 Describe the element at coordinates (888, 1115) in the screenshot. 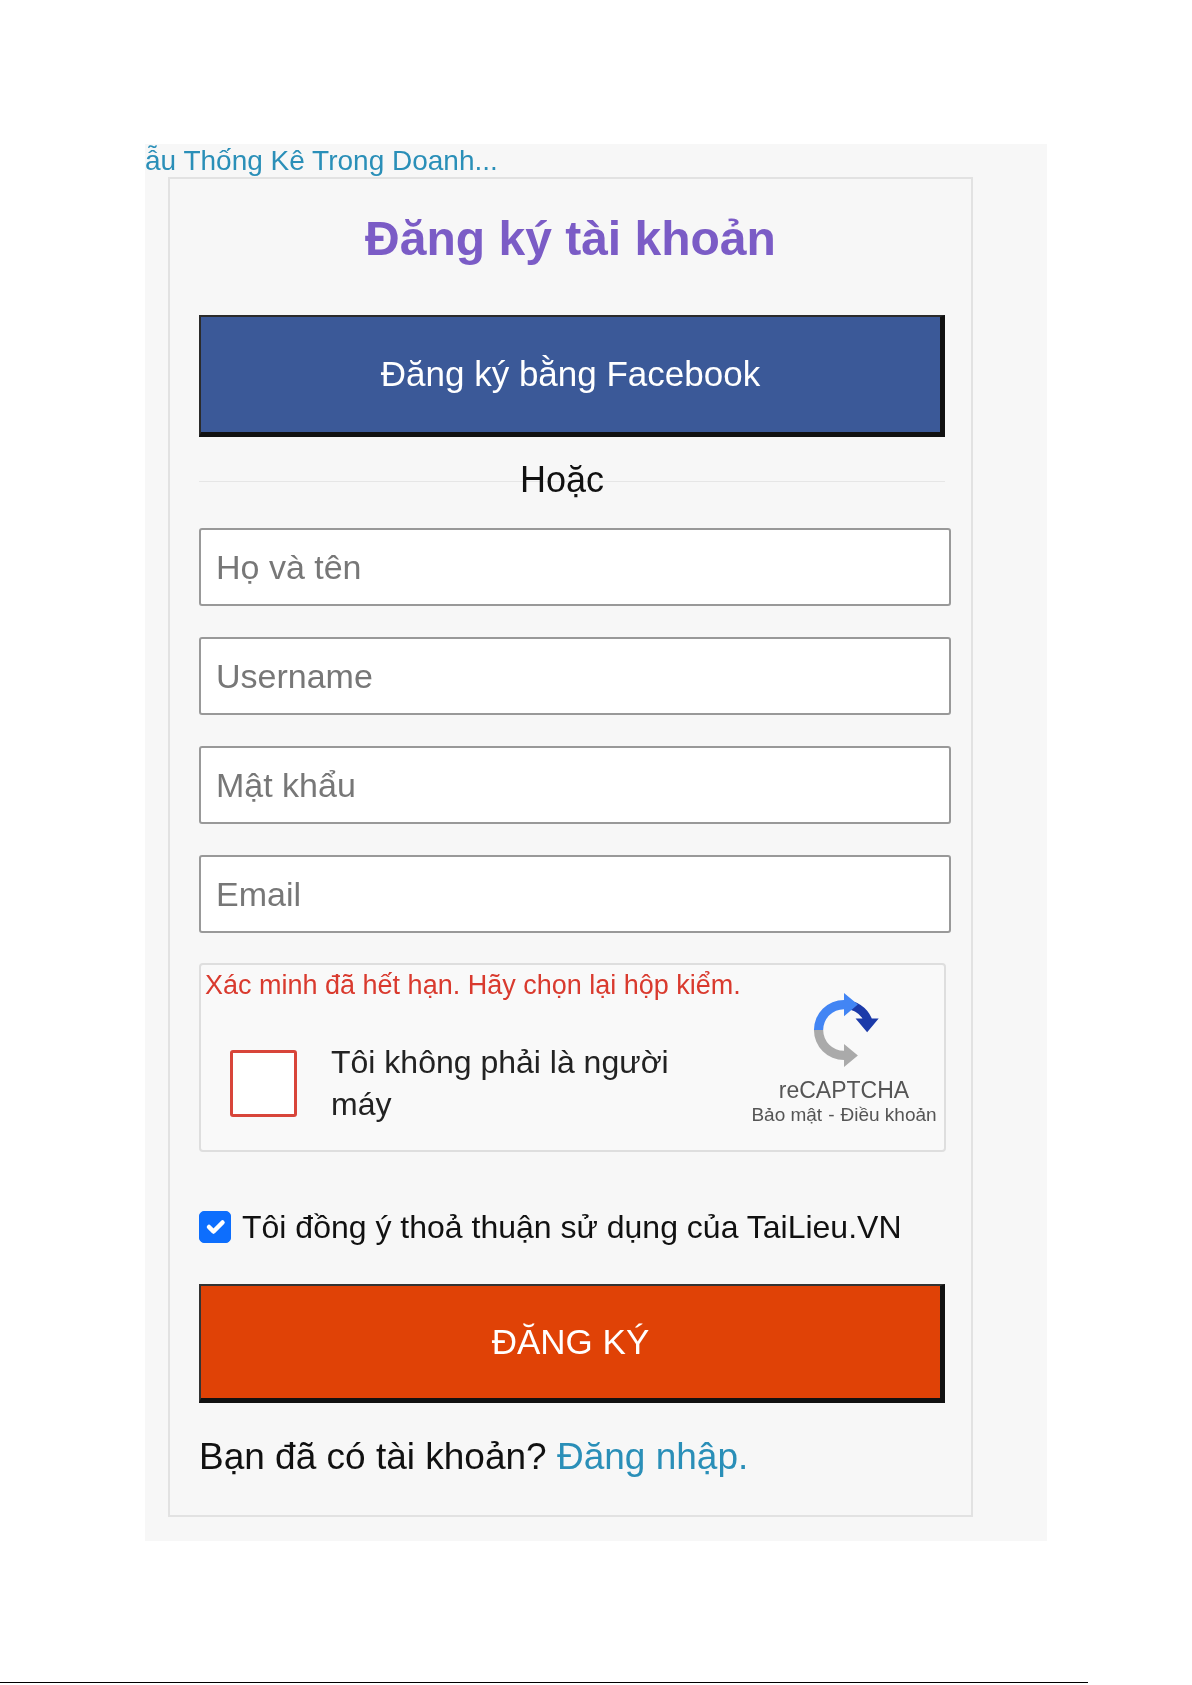

I see `terms-link: Điều khoản` at that location.